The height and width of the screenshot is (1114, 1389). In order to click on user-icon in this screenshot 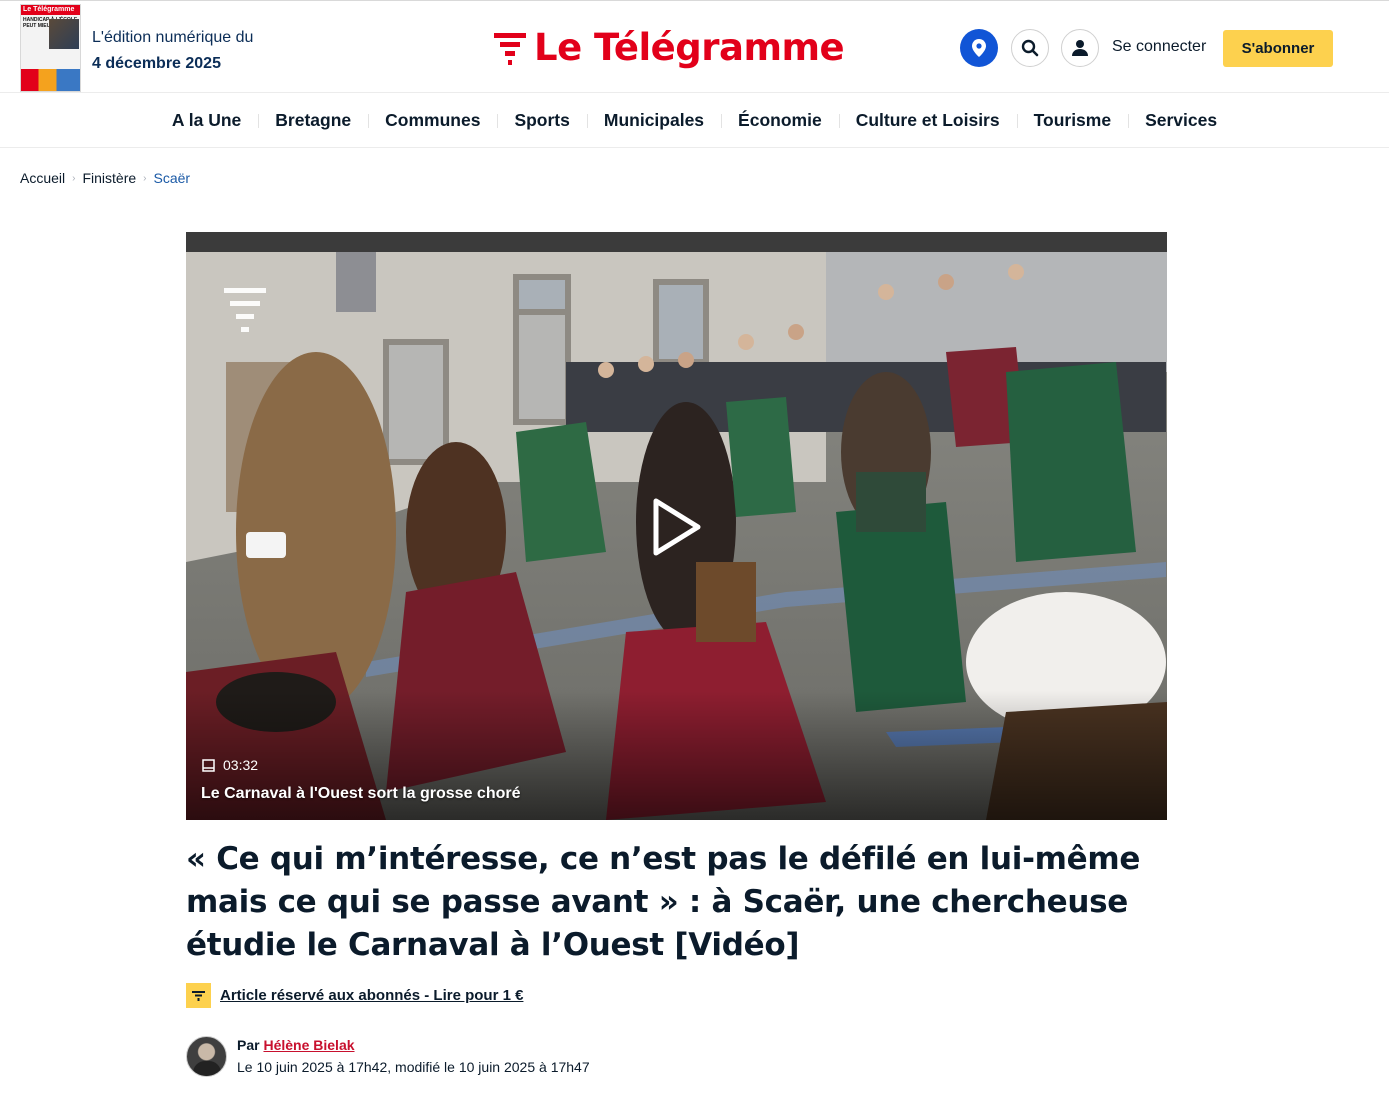, I will do `click(1080, 48)`.